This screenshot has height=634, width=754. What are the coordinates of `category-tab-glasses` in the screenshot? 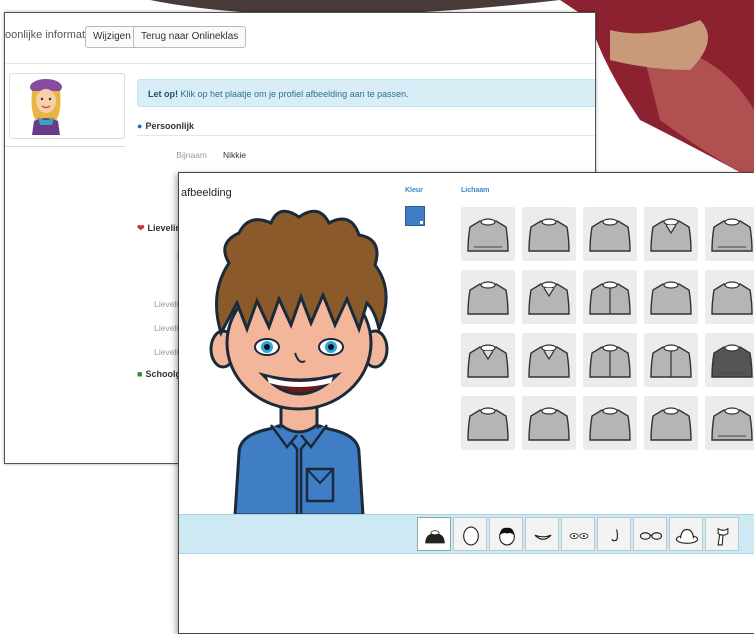 It's located at (650, 534).